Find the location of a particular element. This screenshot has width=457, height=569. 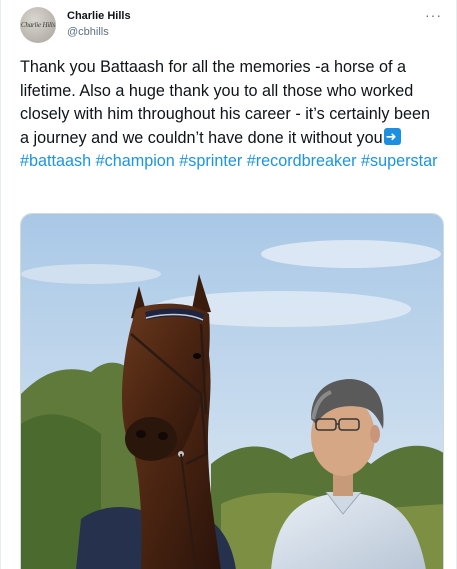

right-arrow-icon is located at coordinates (392, 136).